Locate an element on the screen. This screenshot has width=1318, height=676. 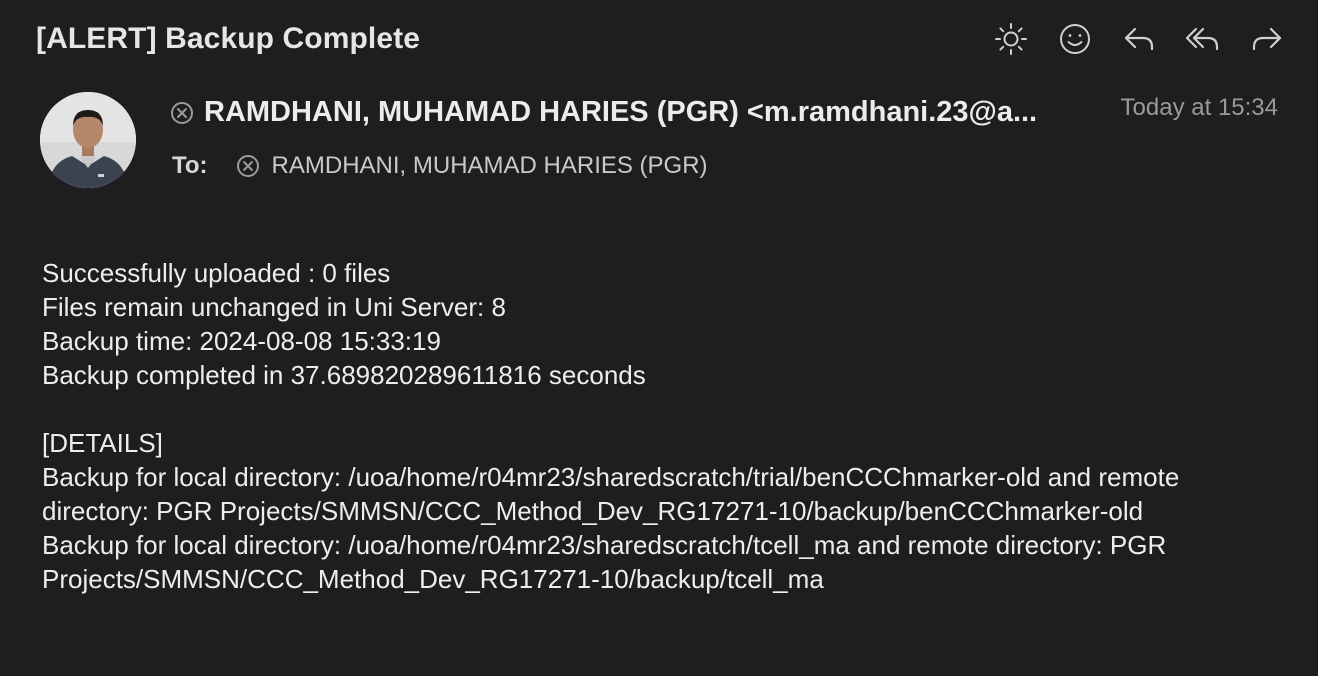
message-subject: [ALERT] Backup Complete is located at coordinates (228, 38).